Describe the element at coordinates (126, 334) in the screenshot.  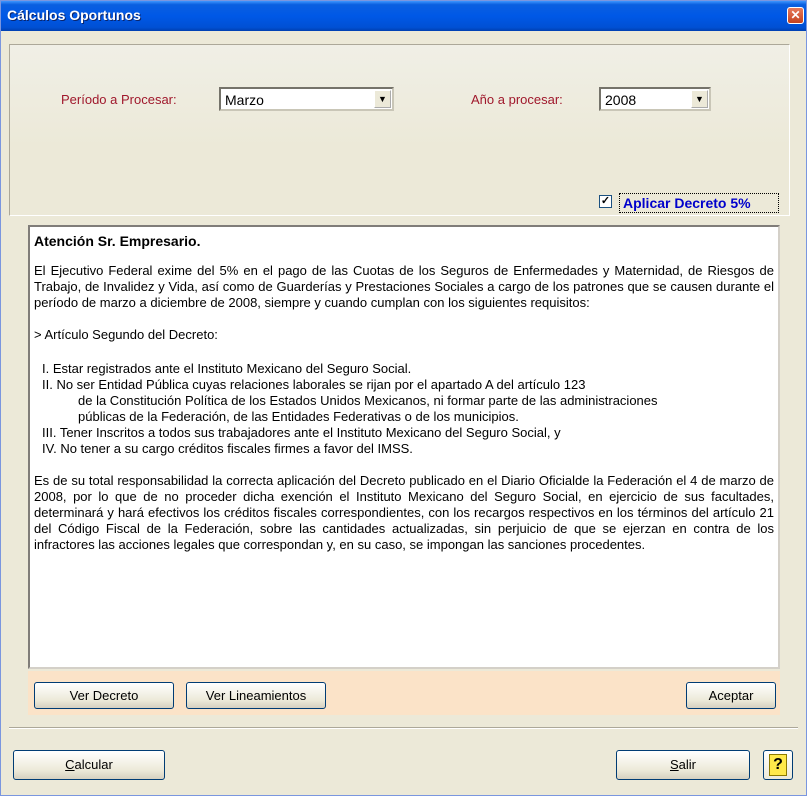
I see `article-heading: > Artículo Segundo del Decreto:` at that location.